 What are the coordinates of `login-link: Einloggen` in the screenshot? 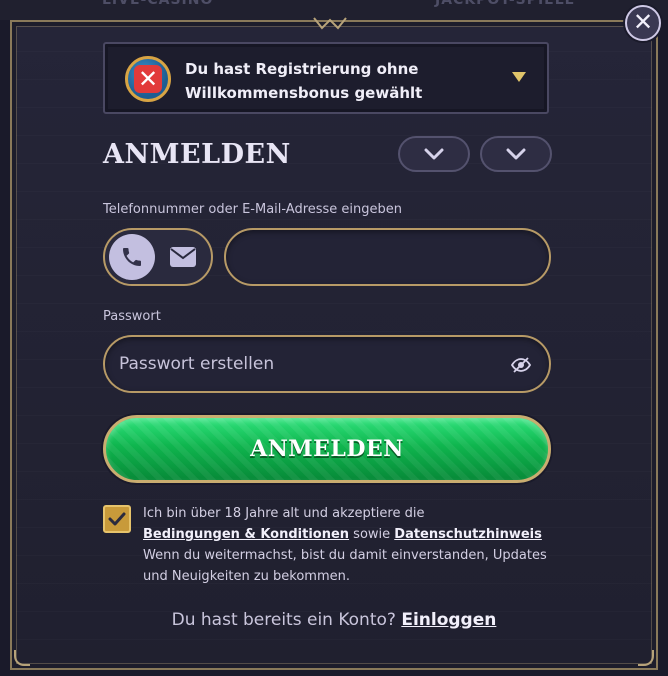 It's located at (448, 620).